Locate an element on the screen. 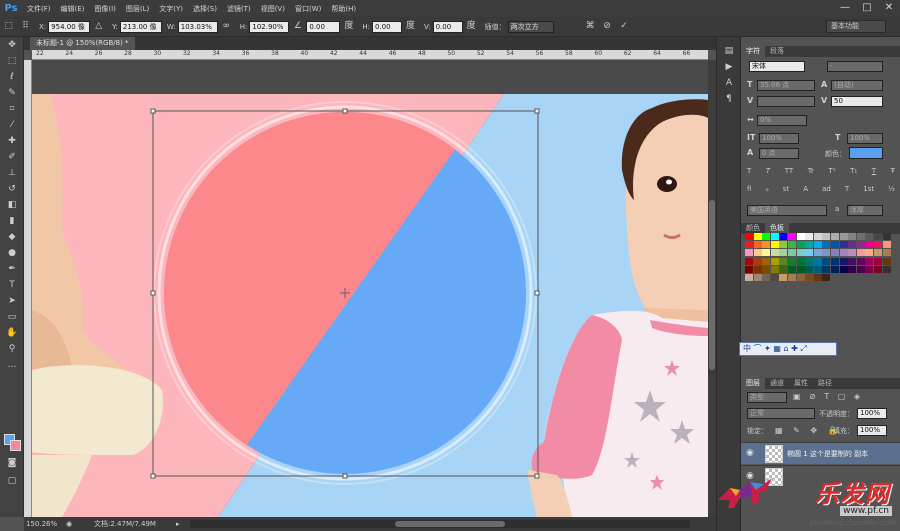 The width and height of the screenshot is (900, 531). underline-icon: T is located at coordinates (874, 173).